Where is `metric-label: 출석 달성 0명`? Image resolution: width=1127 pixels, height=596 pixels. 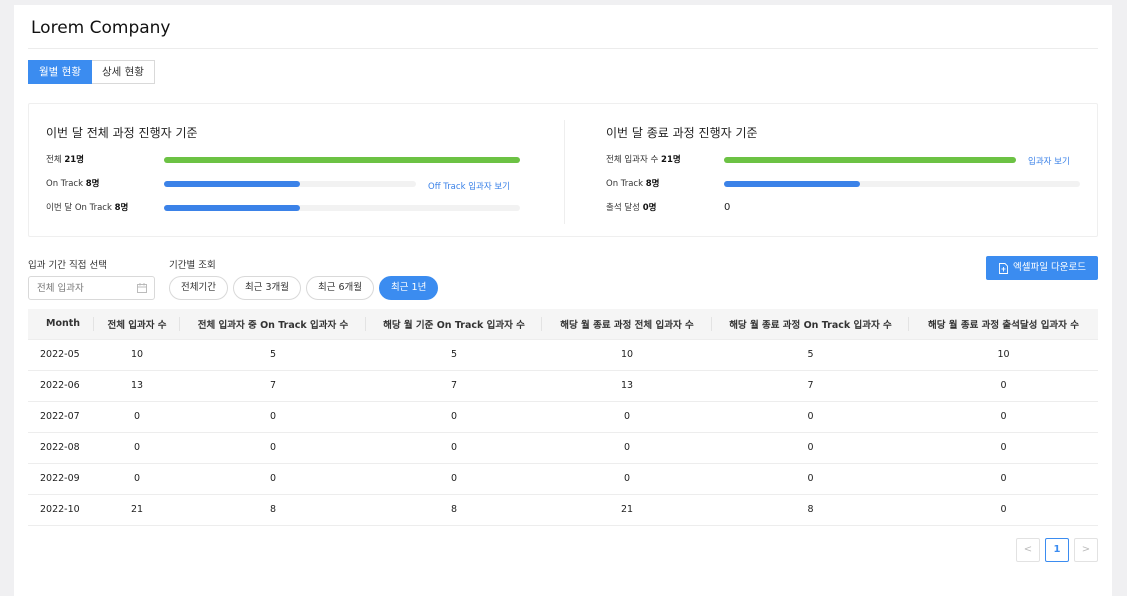 metric-label: 출석 달성 0명 is located at coordinates (631, 208).